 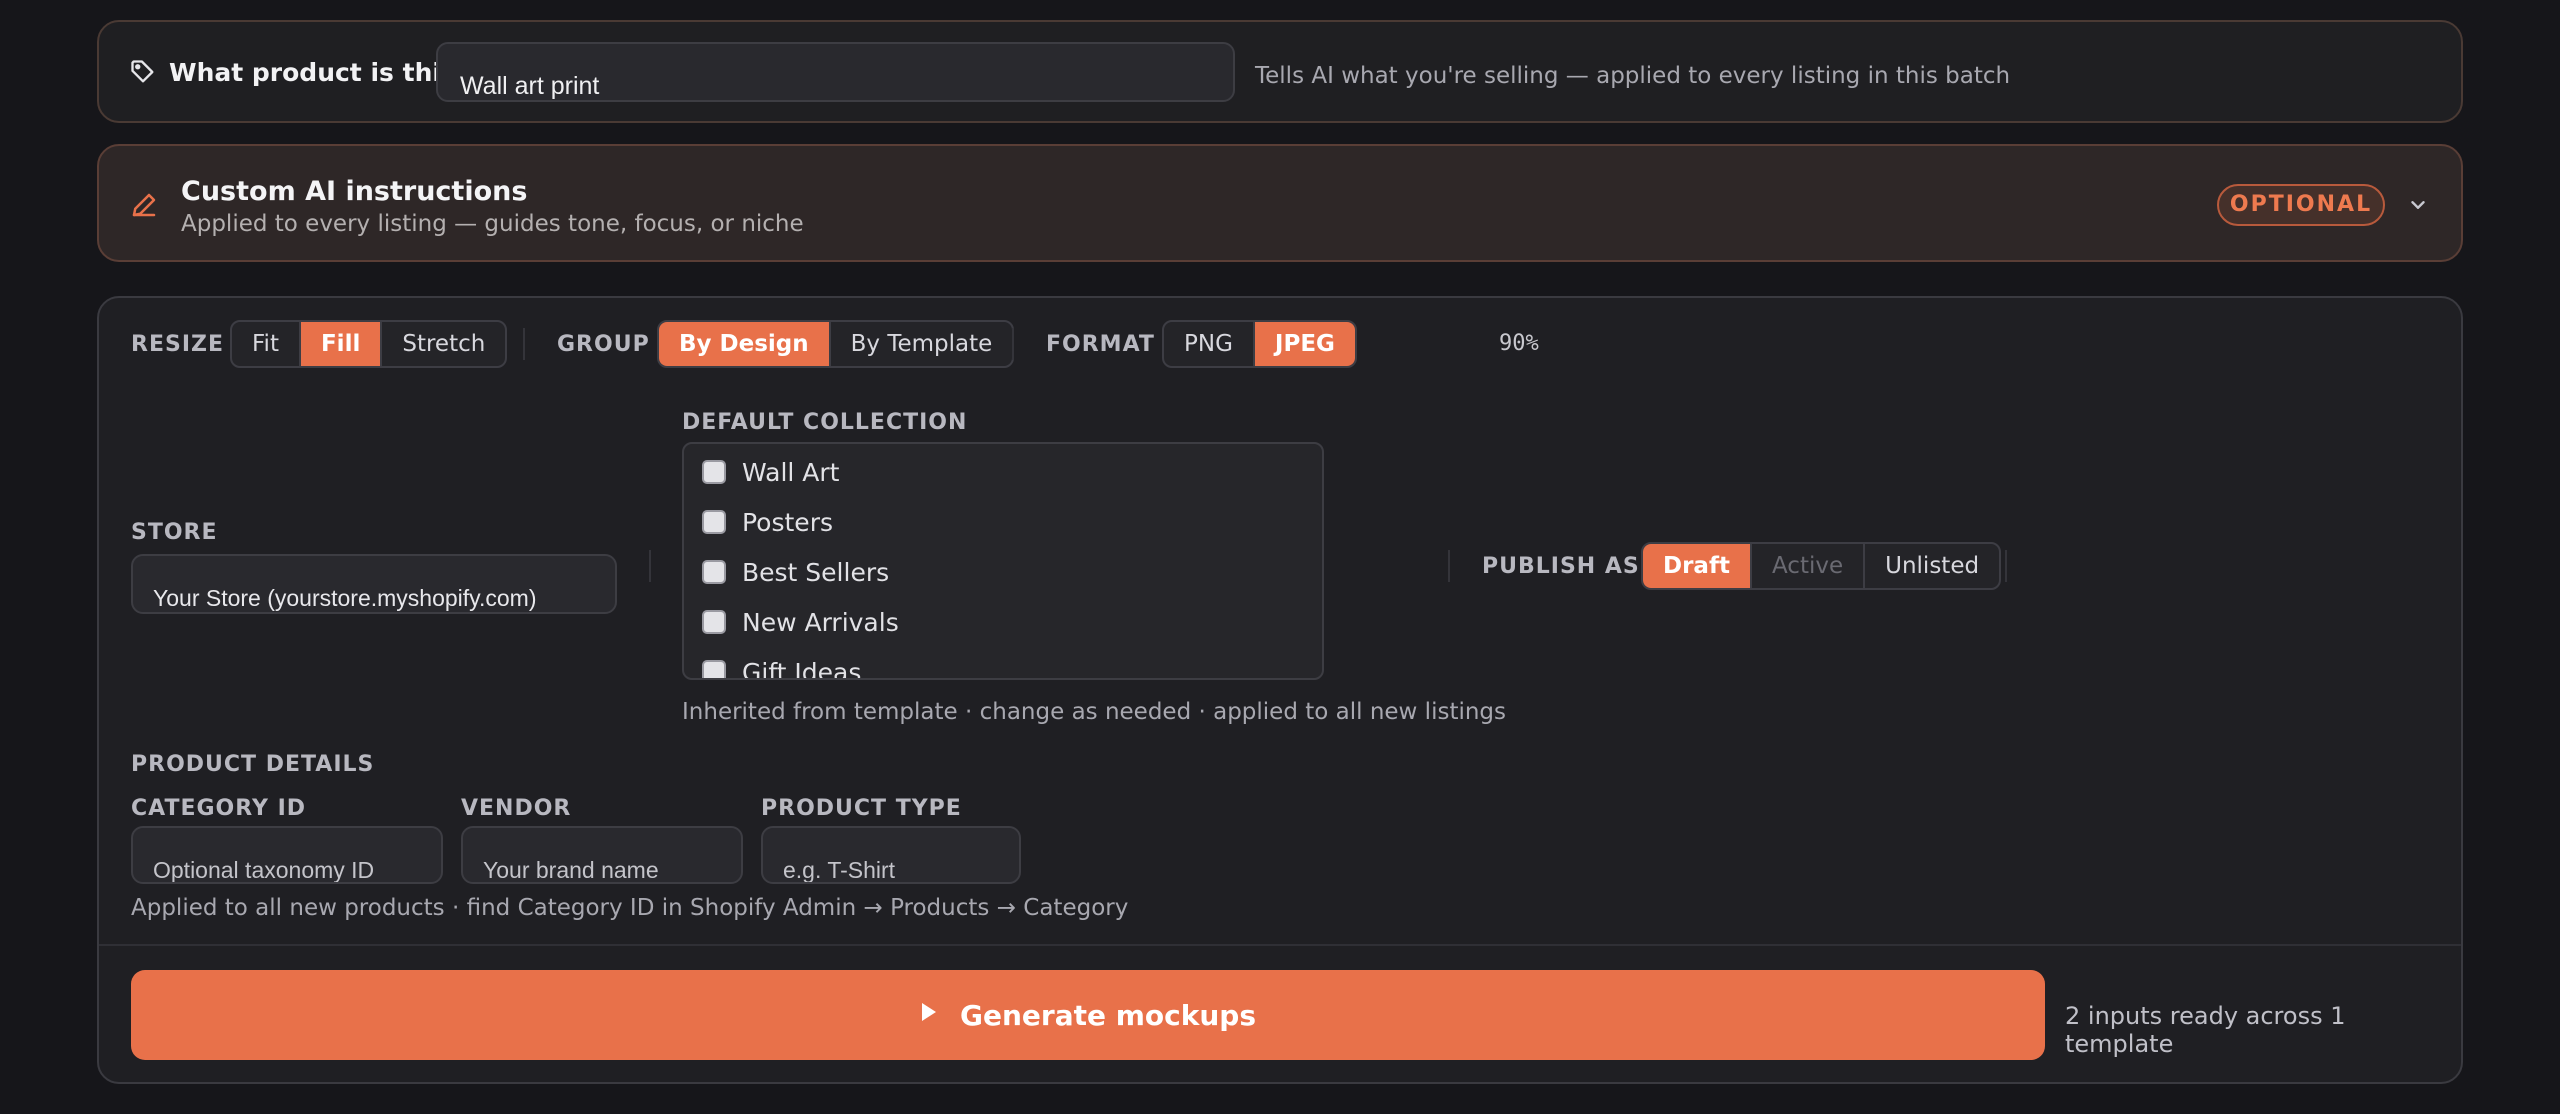 I want to click on publish-as-label: PUBLISH AS, so click(x=1561, y=566).